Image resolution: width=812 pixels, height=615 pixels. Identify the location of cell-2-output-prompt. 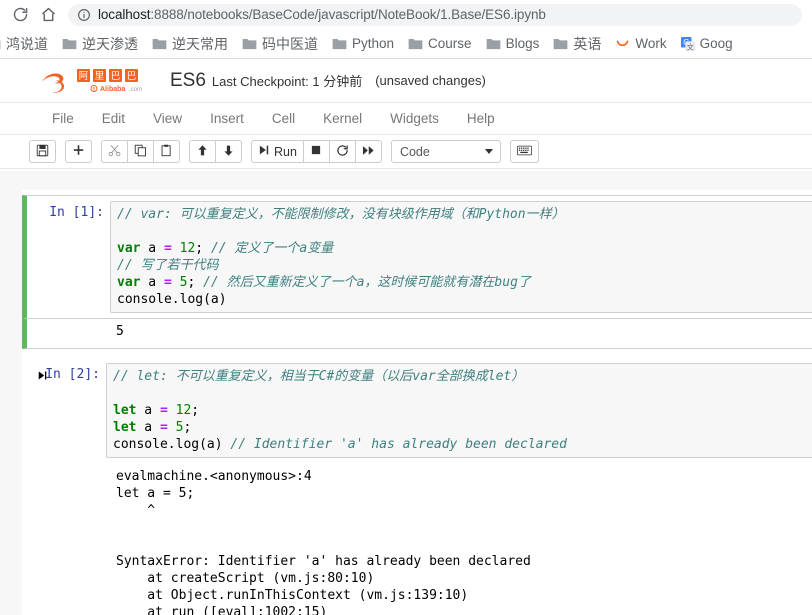
(71, 466).